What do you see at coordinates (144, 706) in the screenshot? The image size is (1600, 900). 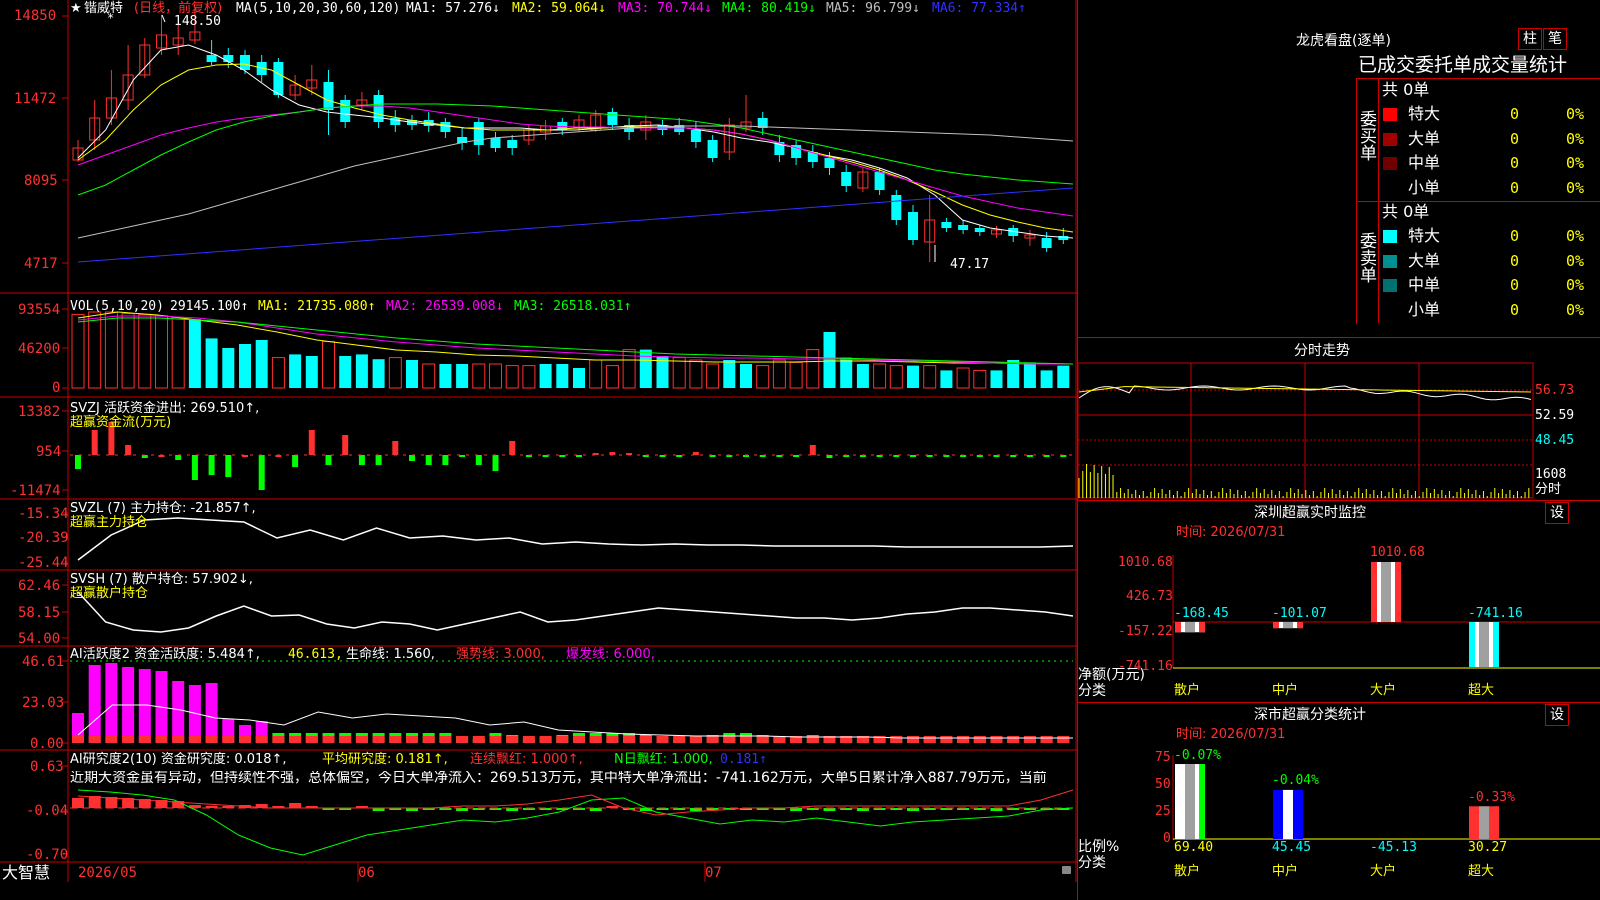 I see `activity-bar` at bounding box center [144, 706].